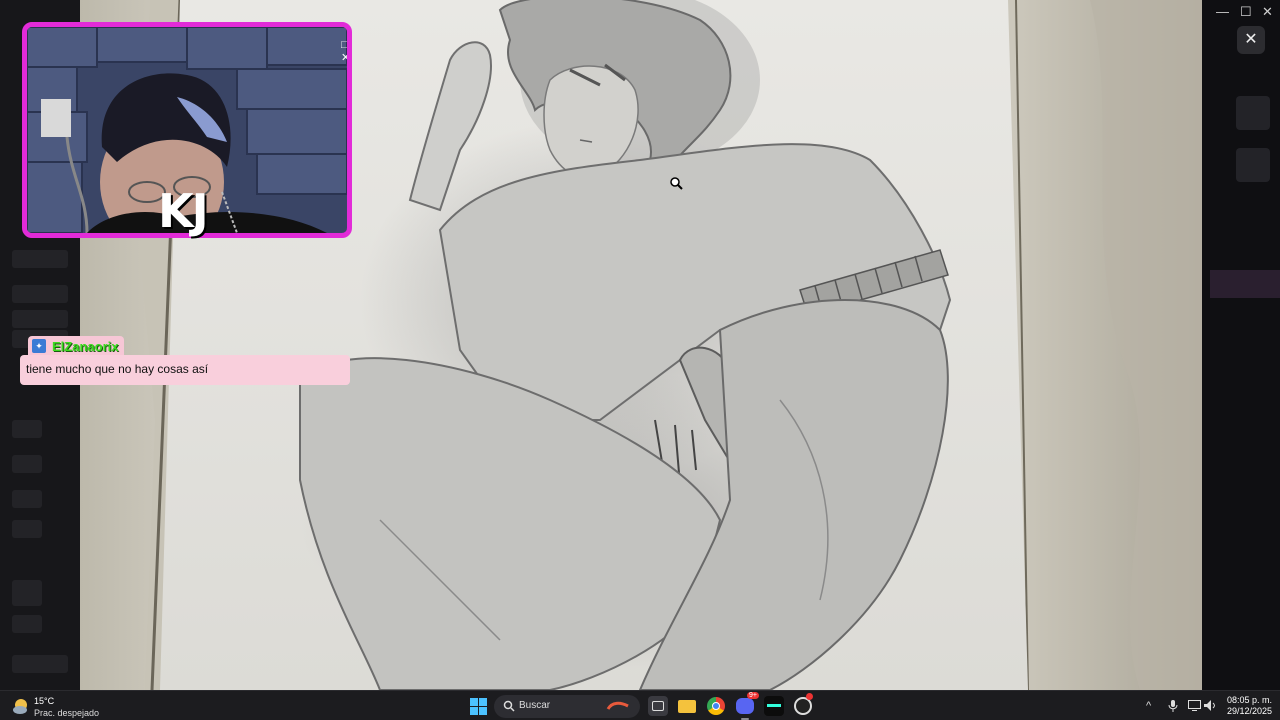  Describe the element at coordinates (1222, 12) in the screenshot. I see `minimize-button: —` at that location.